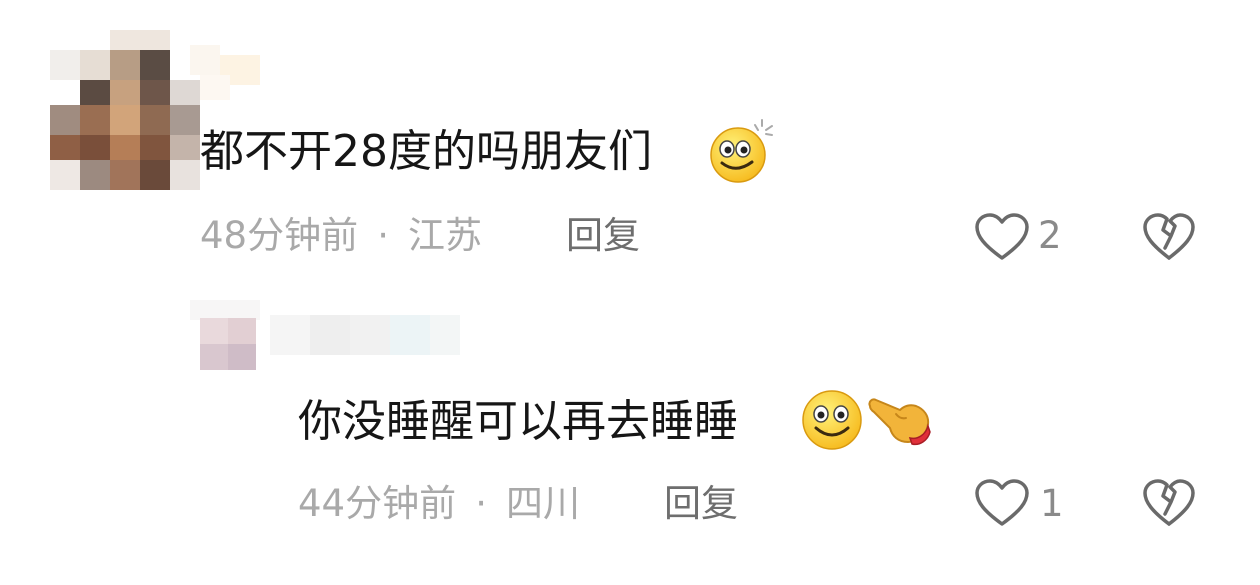 This screenshot has height=585, width=1260. What do you see at coordinates (377, 503) in the screenshot?
I see `timestamp: 44分钟前` at bounding box center [377, 503].